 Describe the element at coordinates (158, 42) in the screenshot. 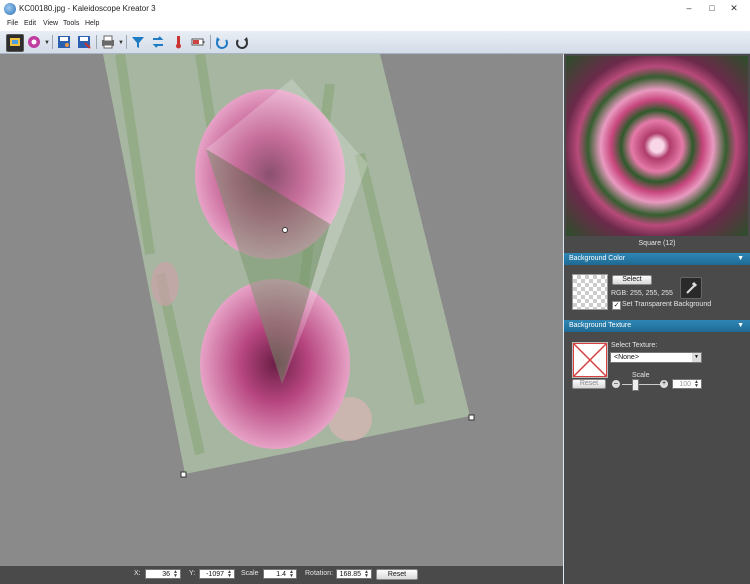

I see `swap-arrows-icon` at that location.